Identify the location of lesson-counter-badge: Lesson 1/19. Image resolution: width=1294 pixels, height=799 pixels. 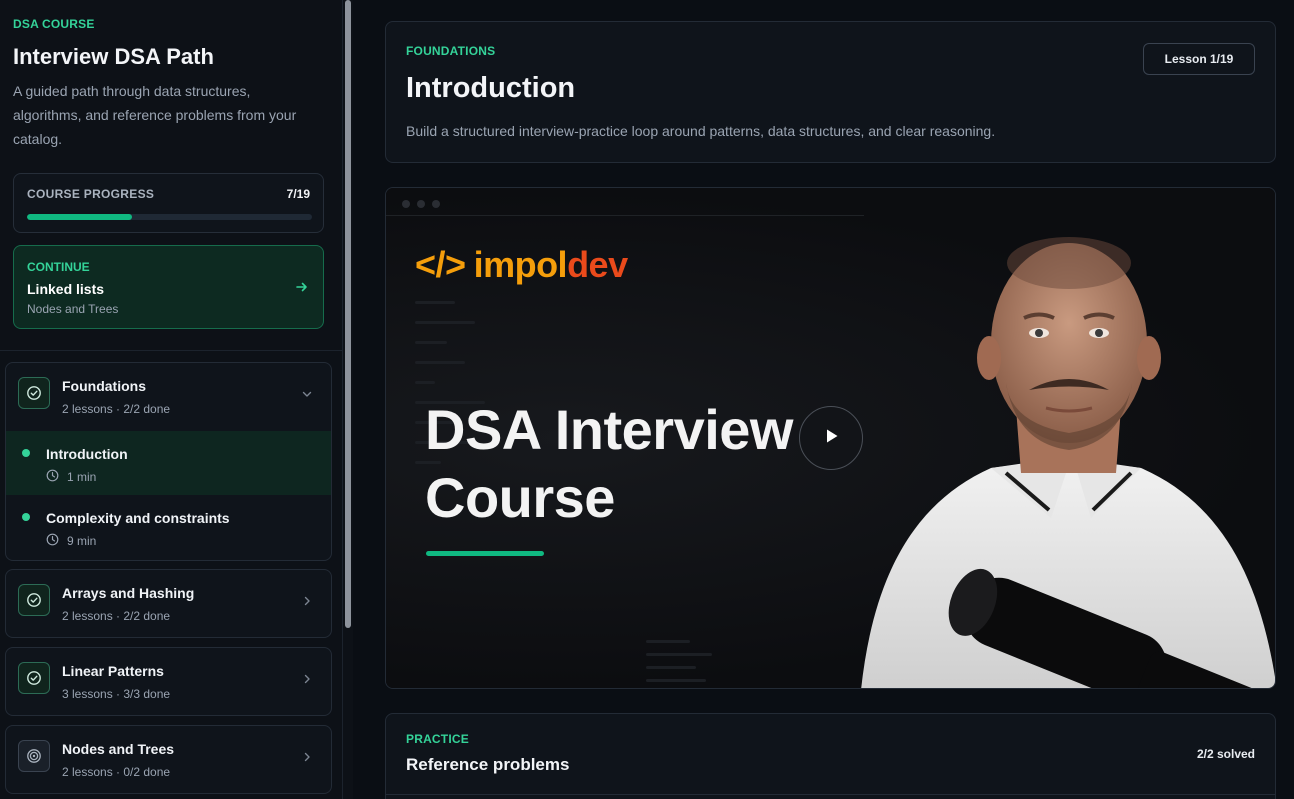
(1199, 59).